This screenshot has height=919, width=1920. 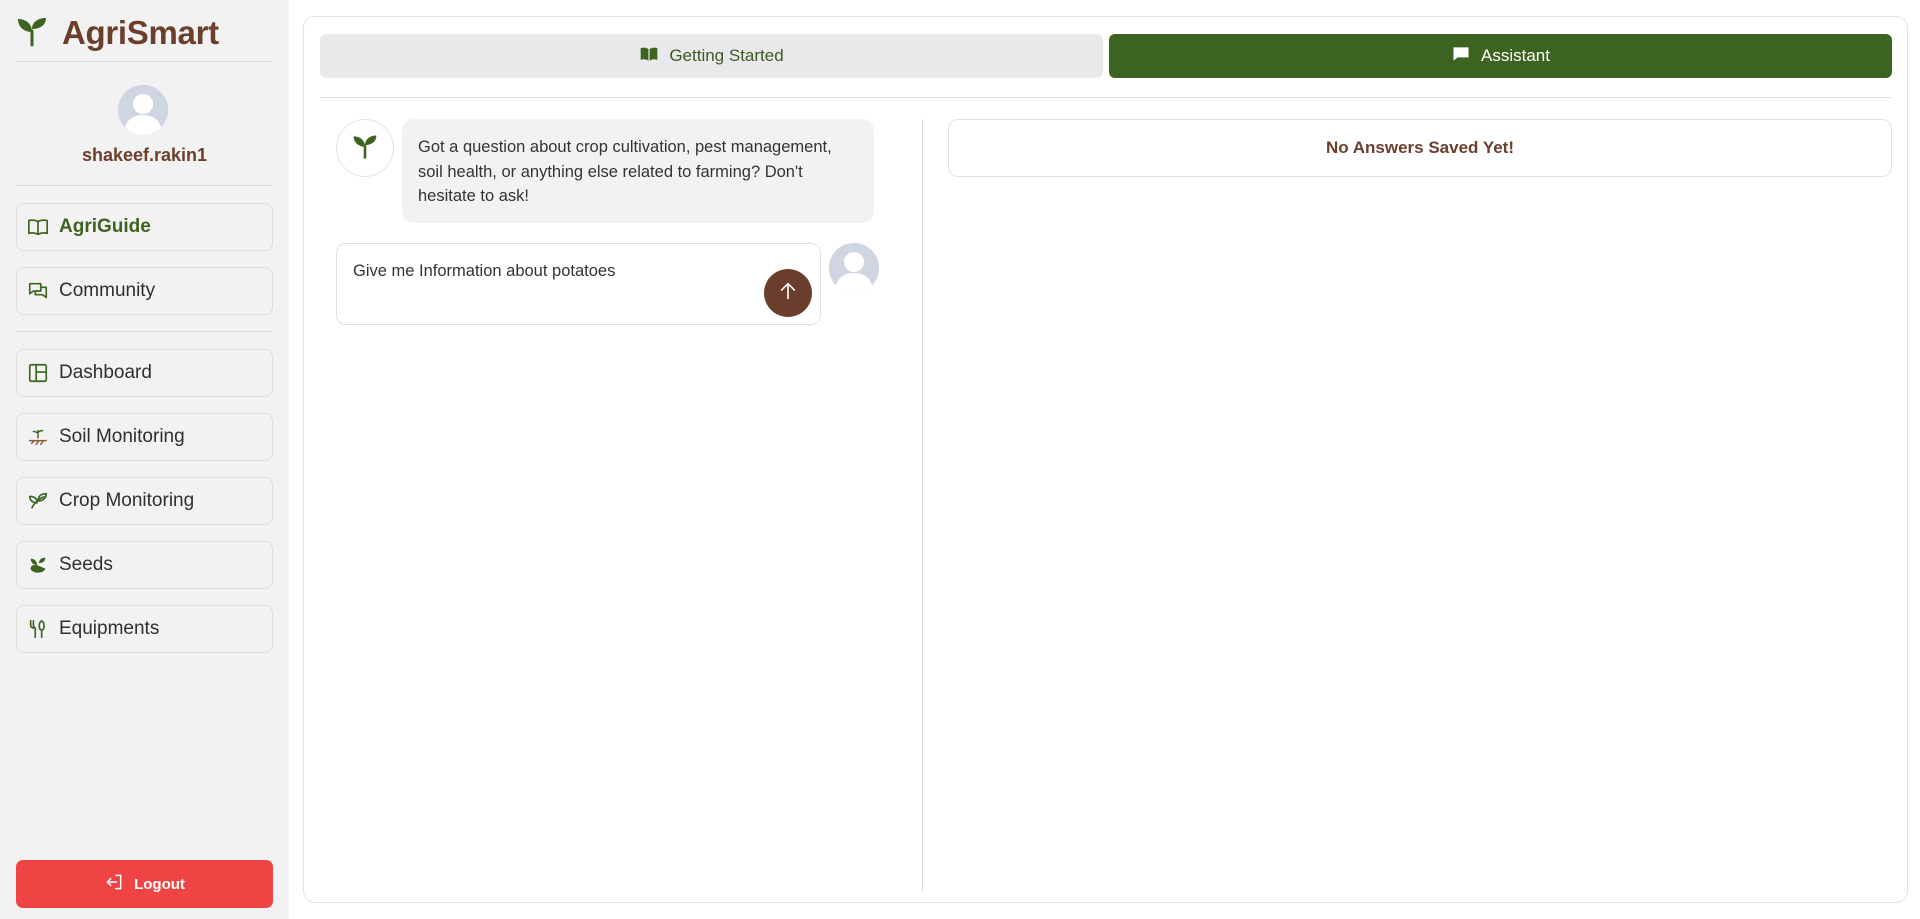 I want to click on send-button, so click(x=788, y=293).